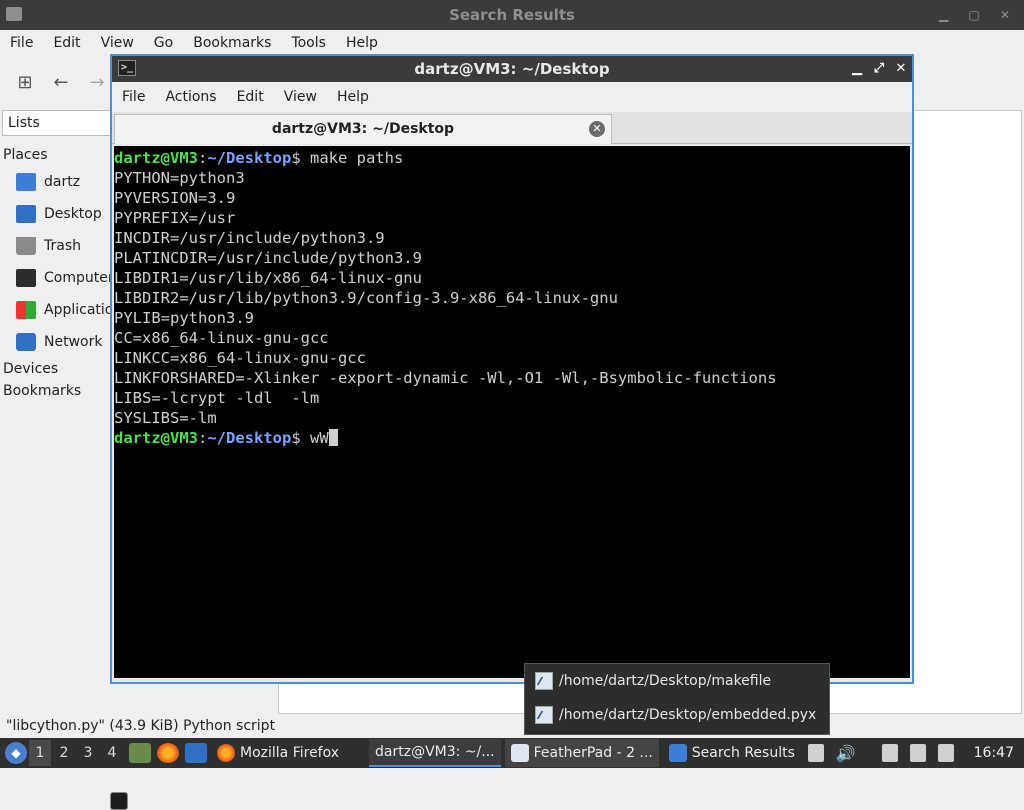 The height and width of the screenshot is (810, 1024). What do you see at coordinates (179, 178) in the screenshot?
I see `output-line: PYTHON=python3` at bounding box center [179, 178].